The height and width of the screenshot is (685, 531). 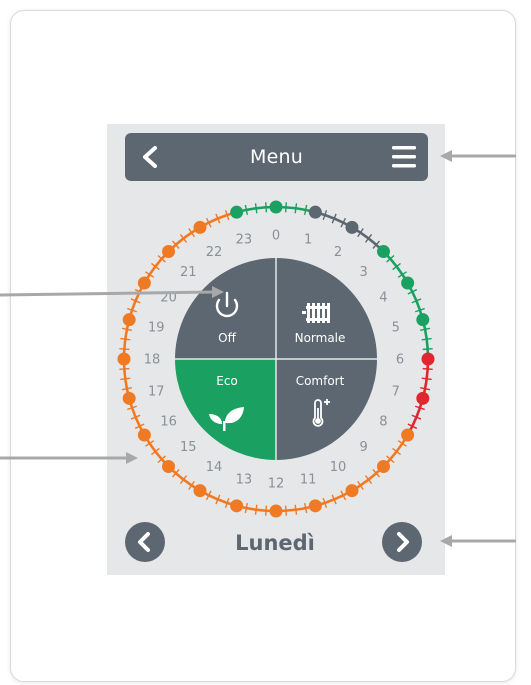 What do you see at coordinates (188, 272) in the screenshot?
I see `hour-label: 21` at bounding box center [188, 272].